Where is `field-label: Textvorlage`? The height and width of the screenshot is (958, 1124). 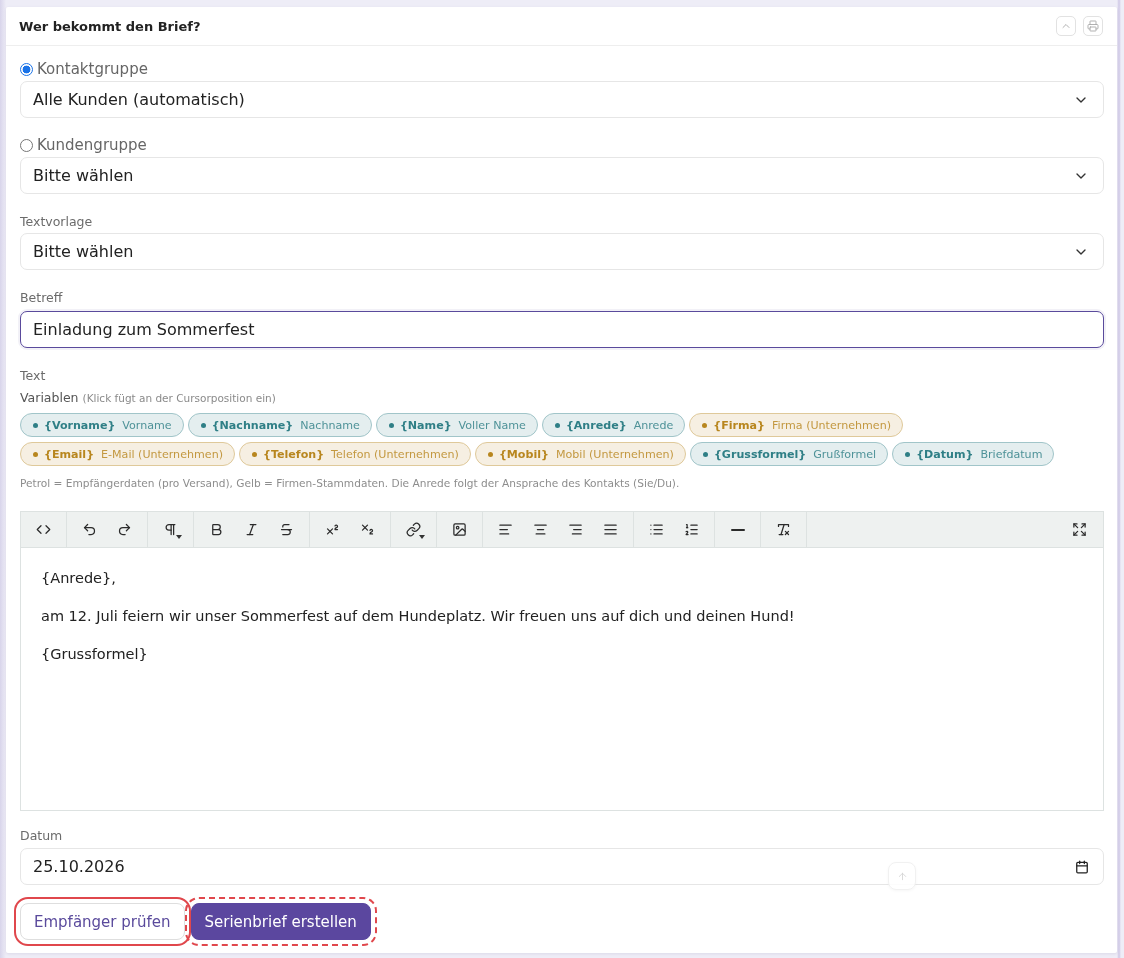
field-label: Textvorlage is located at coordinates (57, 222).